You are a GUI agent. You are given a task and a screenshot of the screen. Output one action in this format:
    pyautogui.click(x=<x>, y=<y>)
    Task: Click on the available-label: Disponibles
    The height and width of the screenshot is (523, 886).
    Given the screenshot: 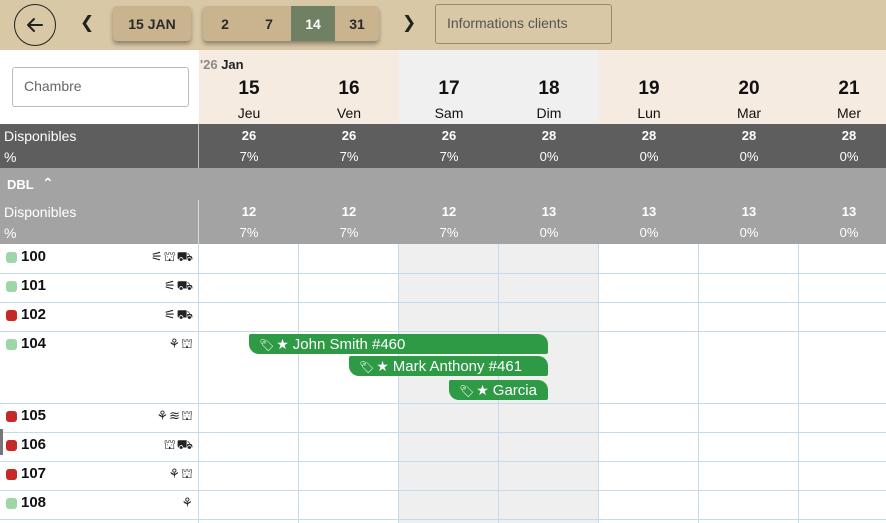 What is the action you would take?
    pyautogui.click(x=40, y=136)
    